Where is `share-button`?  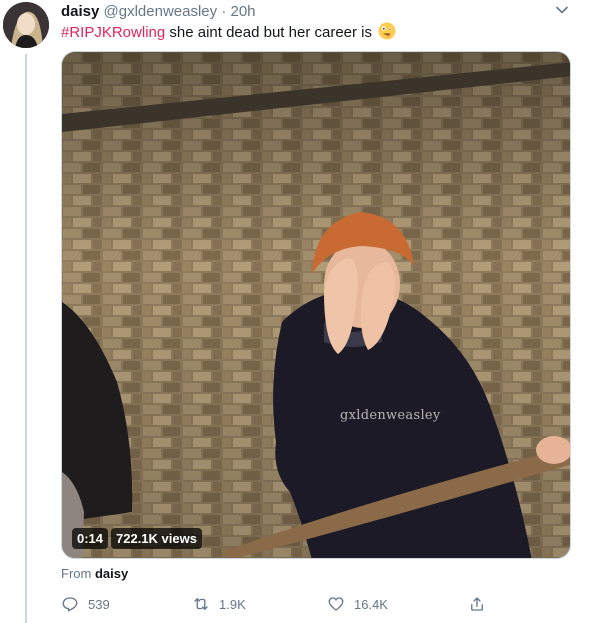 share-button is located at coordinates (481, 604).